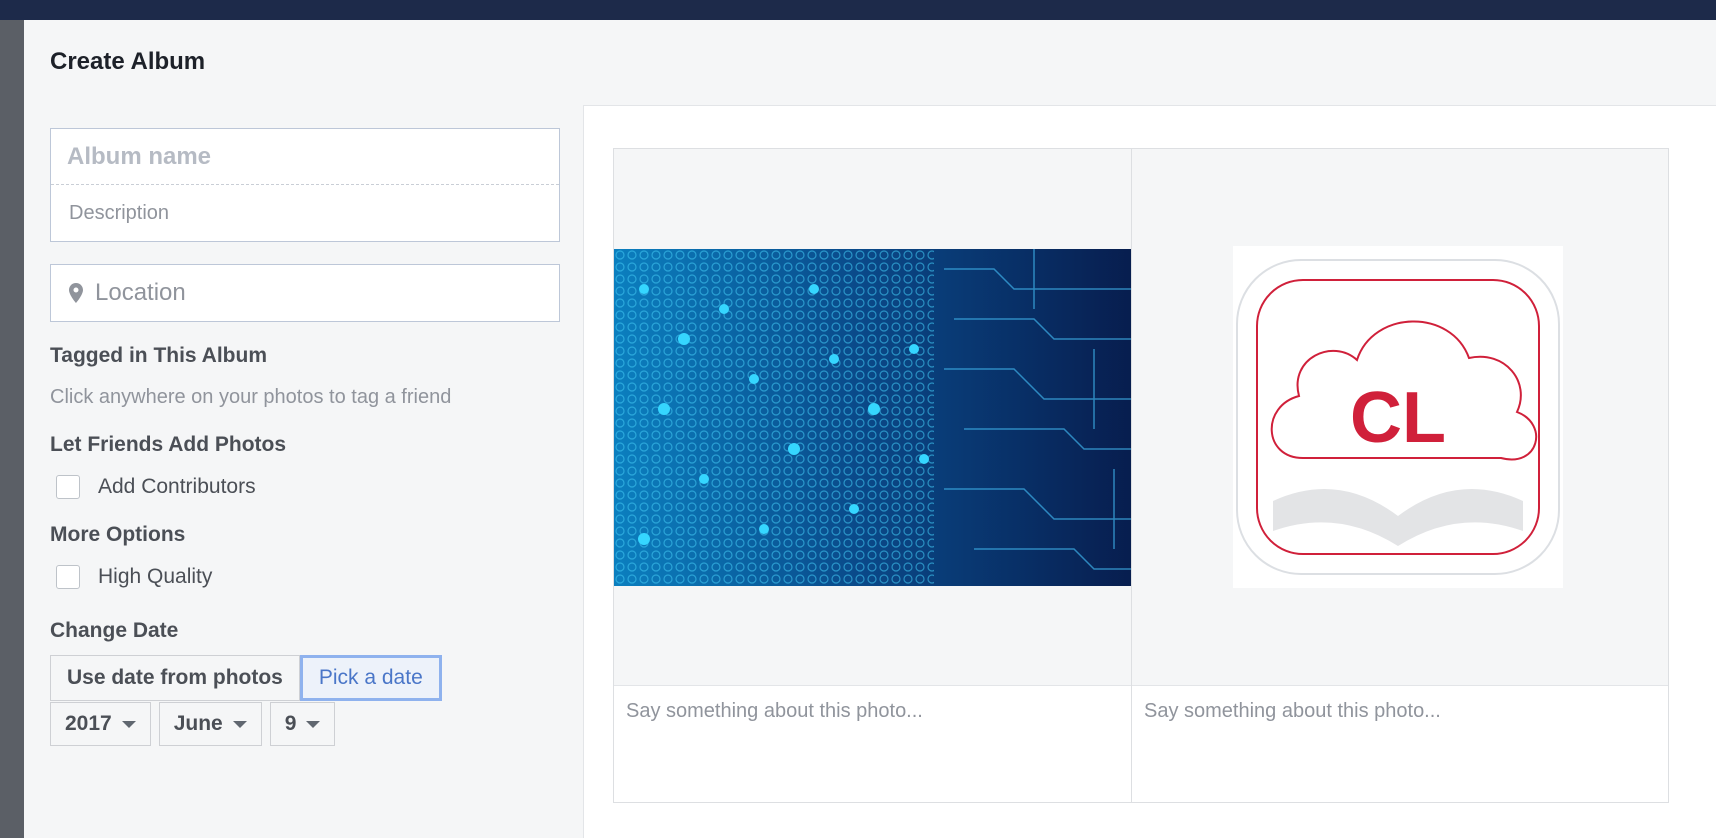 This screenshot has height=838, width=1716. What do you see at coordinates (870, 62) in the screenshot?
I see `dialog-header: Create Album` at bounding box center [870, 62].